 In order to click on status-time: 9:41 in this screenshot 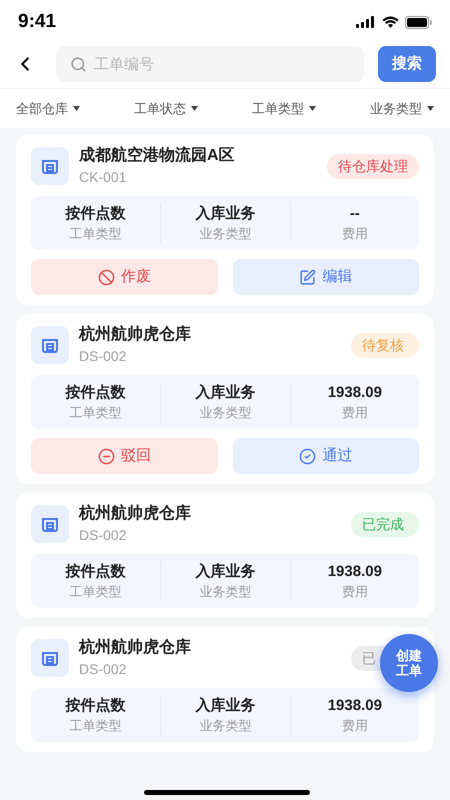, I will do `click(37, 22)`.